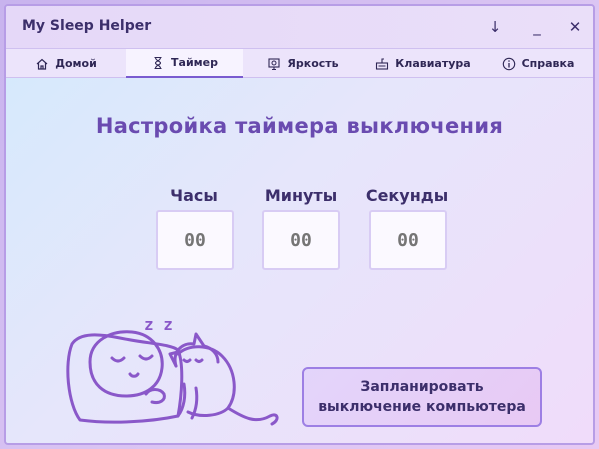 The height and width of the screenshot is (449, 599). I want to click on tab-help-label: Справка, so click(548, 63).